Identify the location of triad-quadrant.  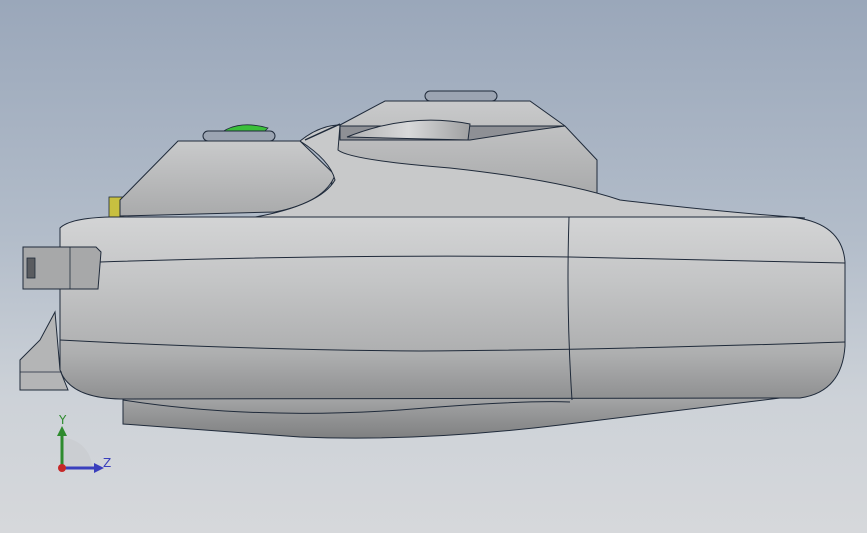
(77, 453).